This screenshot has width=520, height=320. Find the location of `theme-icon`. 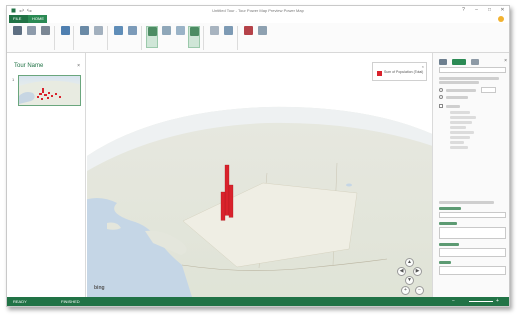

theme-icon is located at coordinates (84, 30).